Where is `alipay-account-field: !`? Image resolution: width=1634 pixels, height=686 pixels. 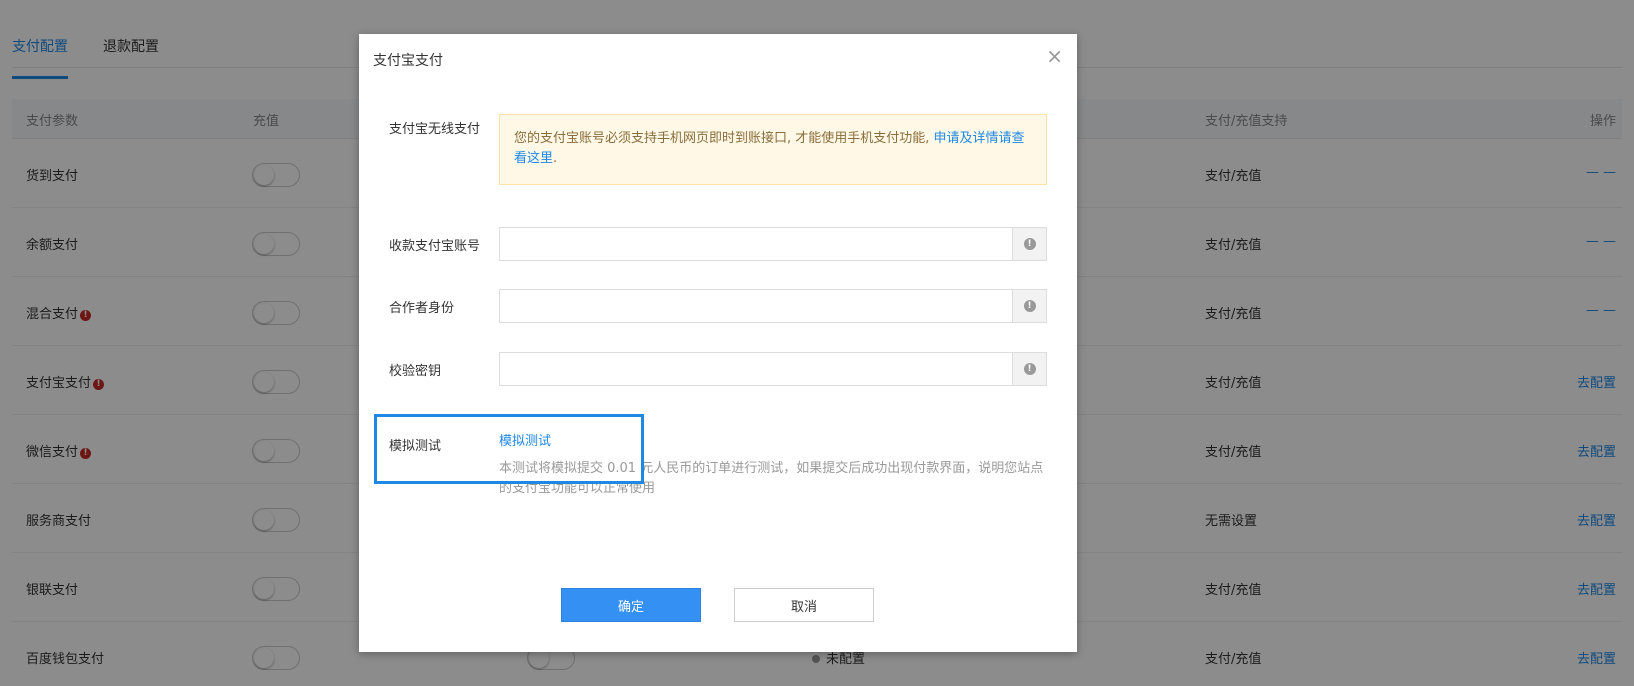
alipay-account-field: ! is located at coordinates (773, 244).